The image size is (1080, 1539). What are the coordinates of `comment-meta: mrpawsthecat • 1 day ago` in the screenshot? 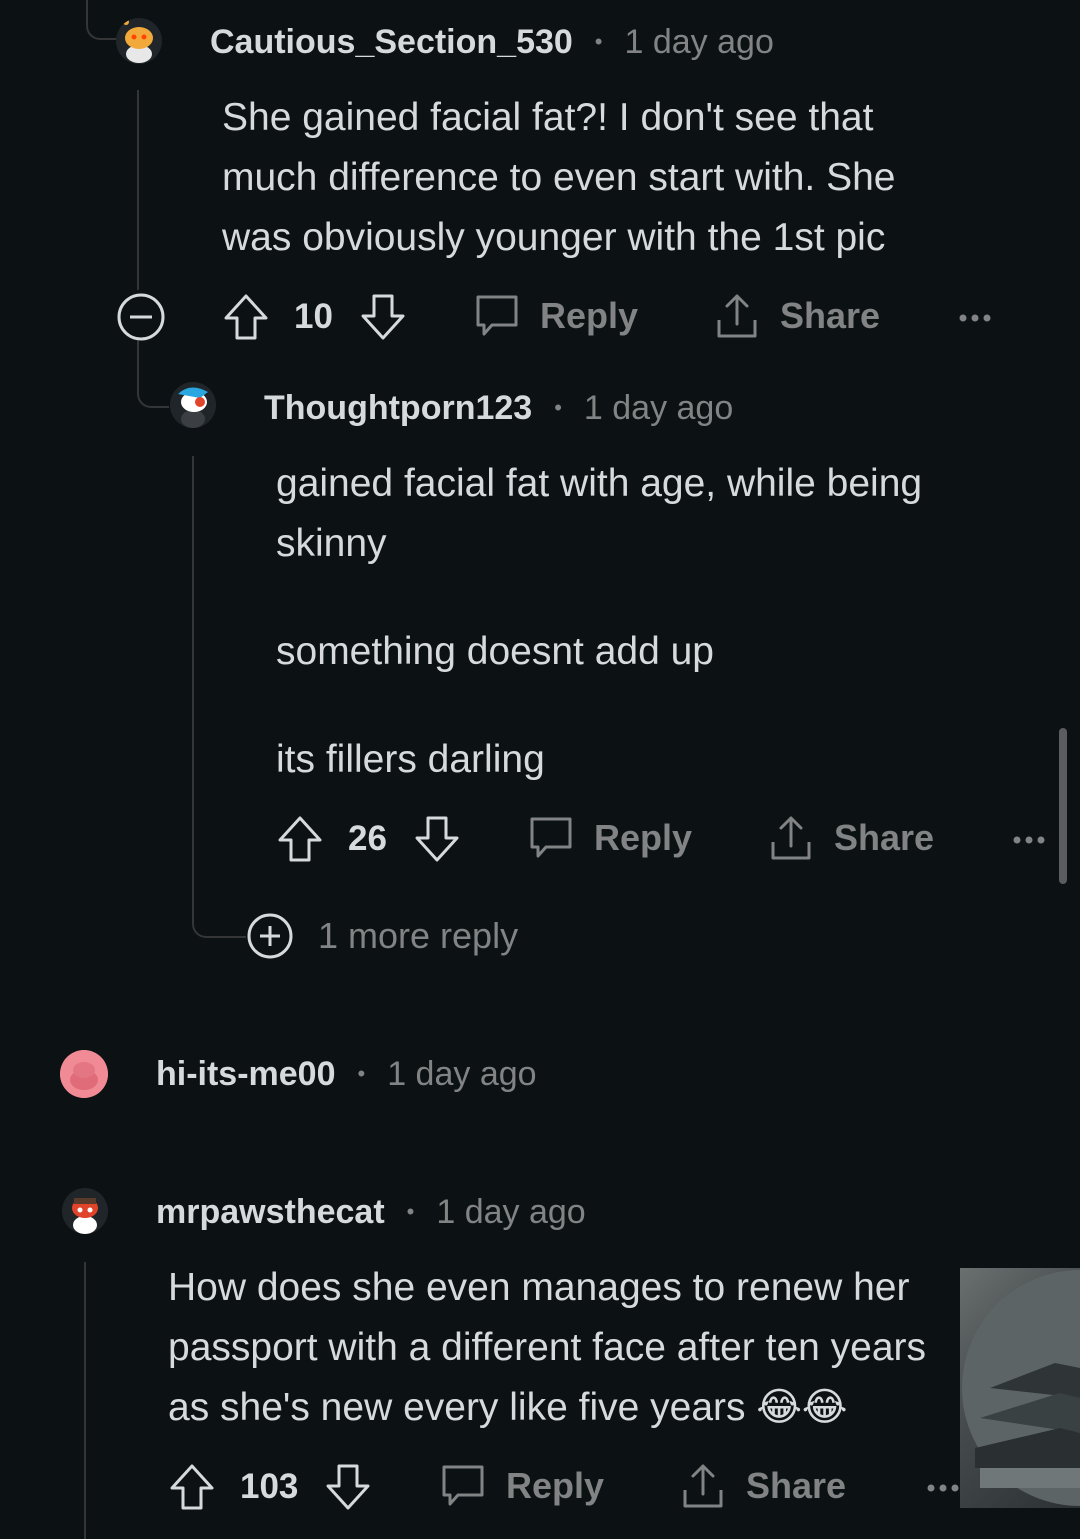 It's located at (371, 1212).